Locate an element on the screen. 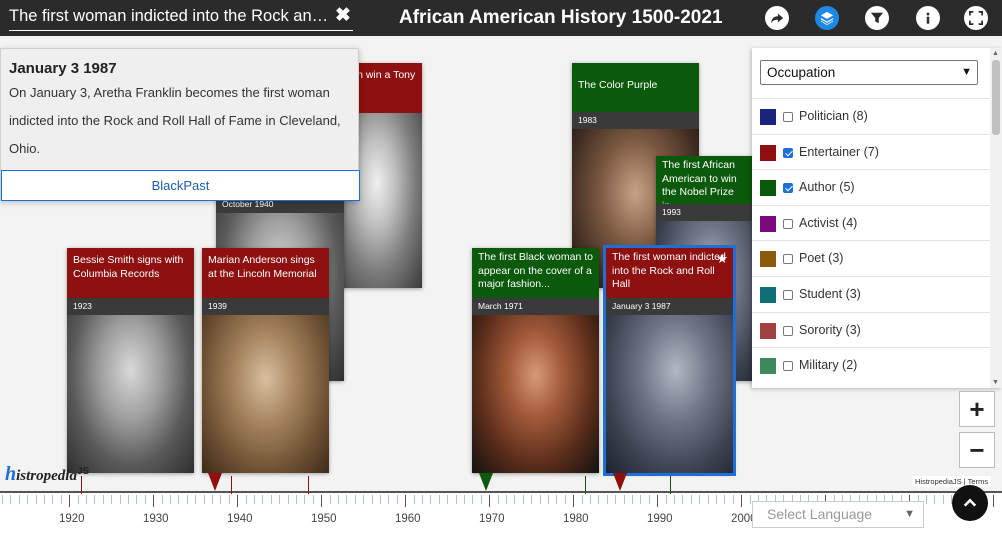  filter-label: Student (3) is located at coordinates (830, 293).